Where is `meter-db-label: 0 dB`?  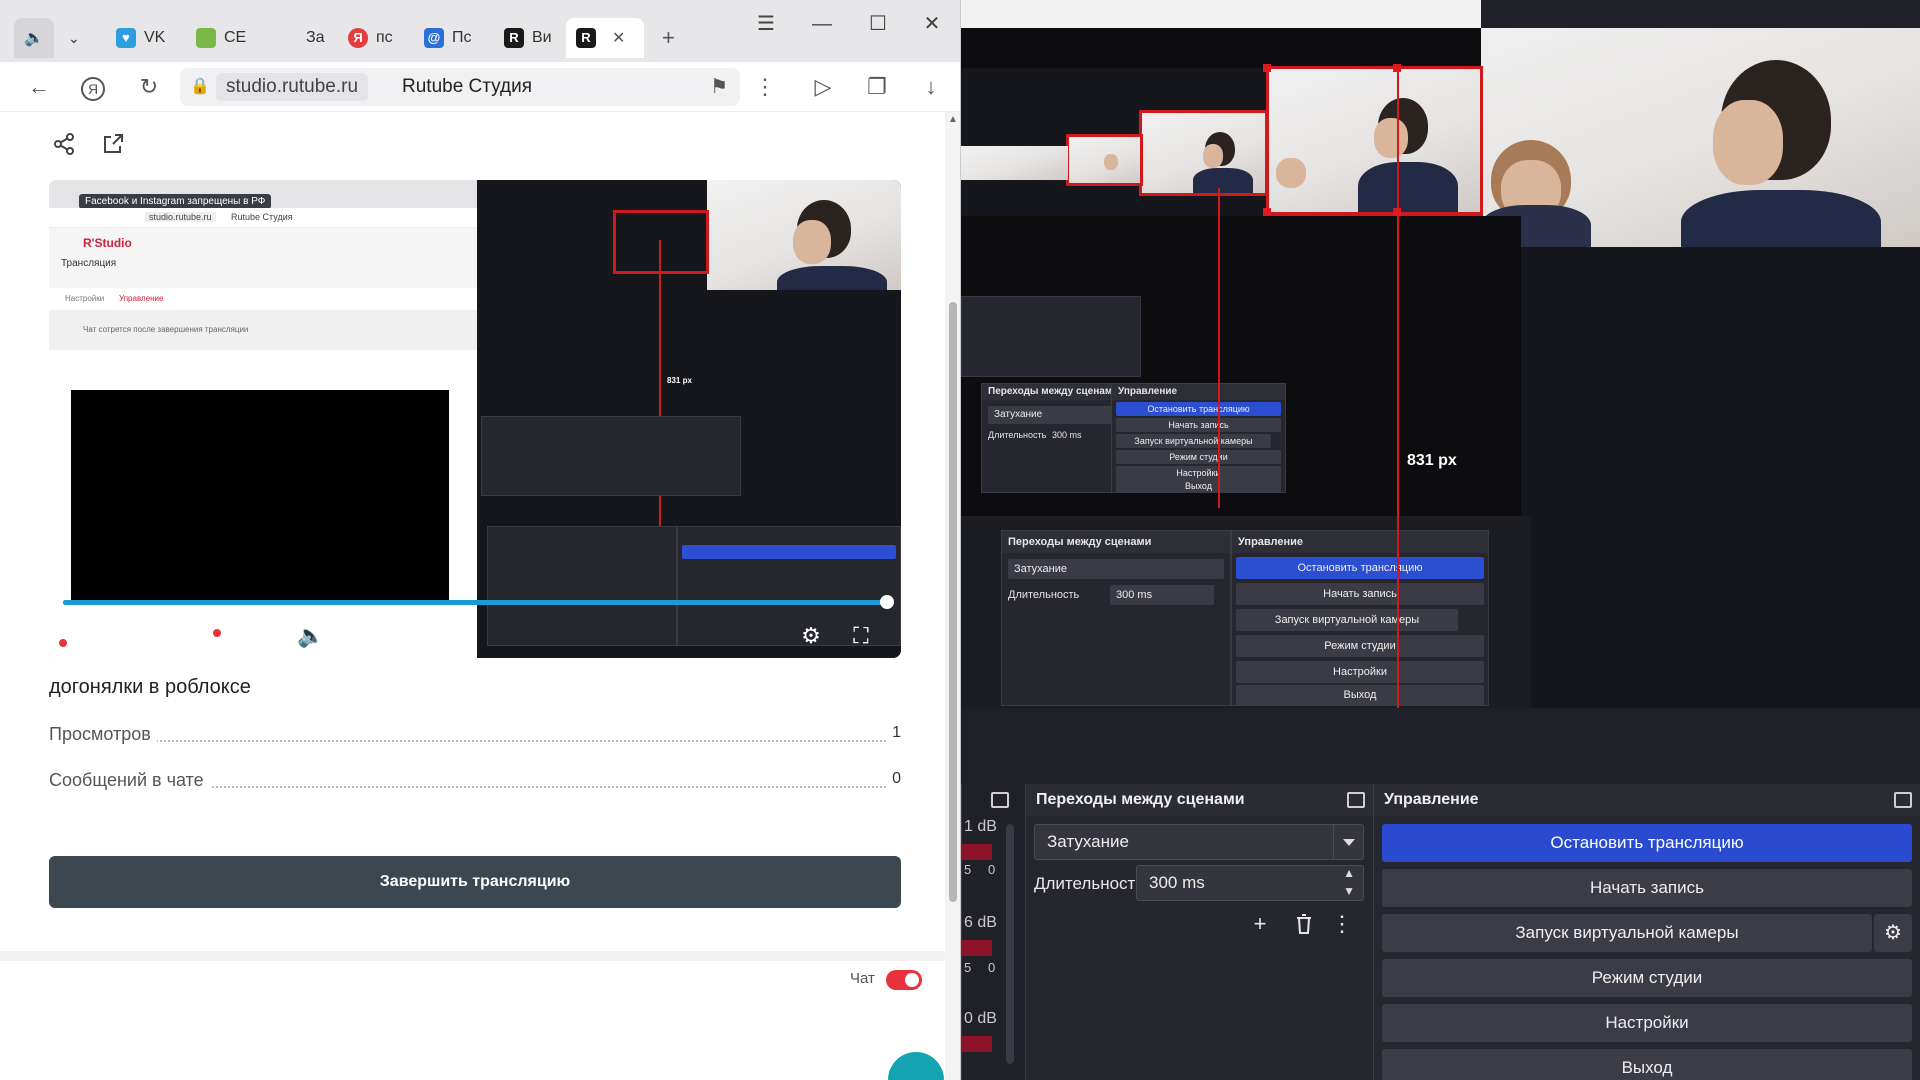
meter-db-label: 0 dB is located at coordinates (980, 1018).